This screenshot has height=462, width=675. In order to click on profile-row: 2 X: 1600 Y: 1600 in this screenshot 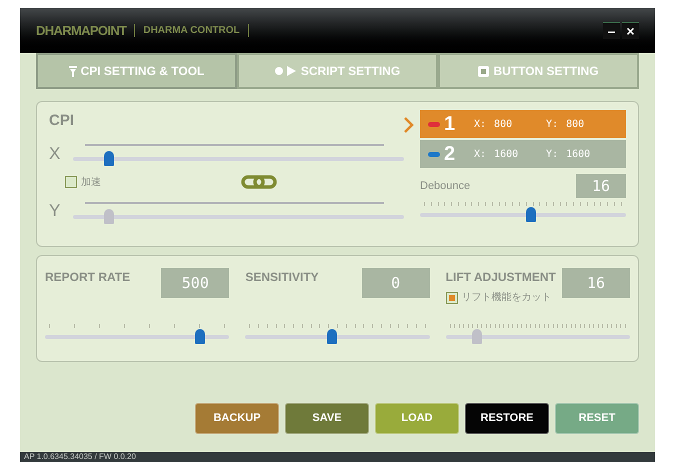, I will do `click(523, 154)`.